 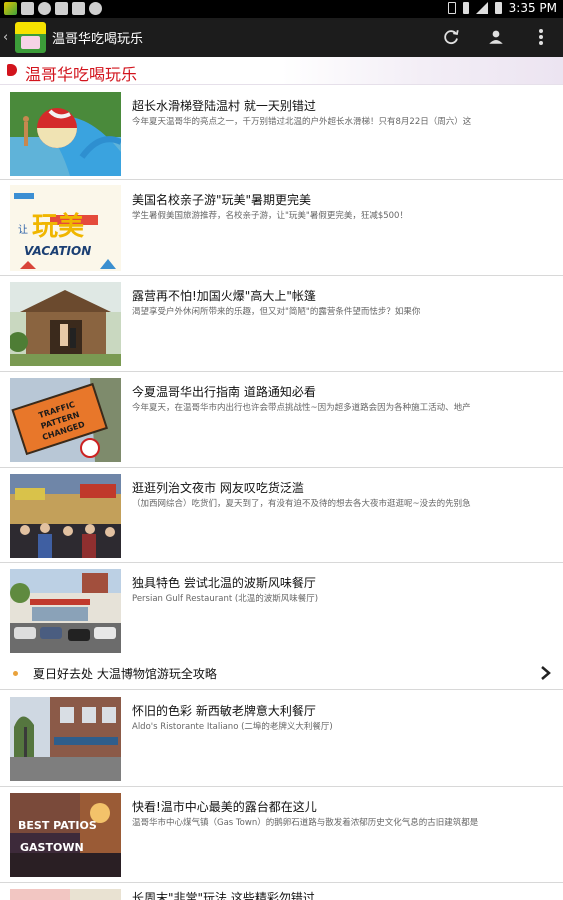 What do you see at coordinates (53, 8) in the screenshot?
I see `notification-icons` at bounding box center [53, 8].